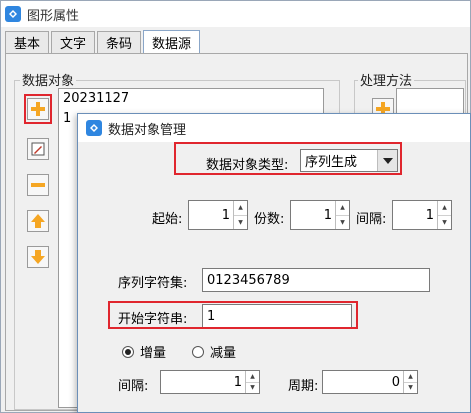  What do you see at coordinates (303, 386) in the screenshot?
I see `period-label: 周期:` at bounding box center [303, 386].